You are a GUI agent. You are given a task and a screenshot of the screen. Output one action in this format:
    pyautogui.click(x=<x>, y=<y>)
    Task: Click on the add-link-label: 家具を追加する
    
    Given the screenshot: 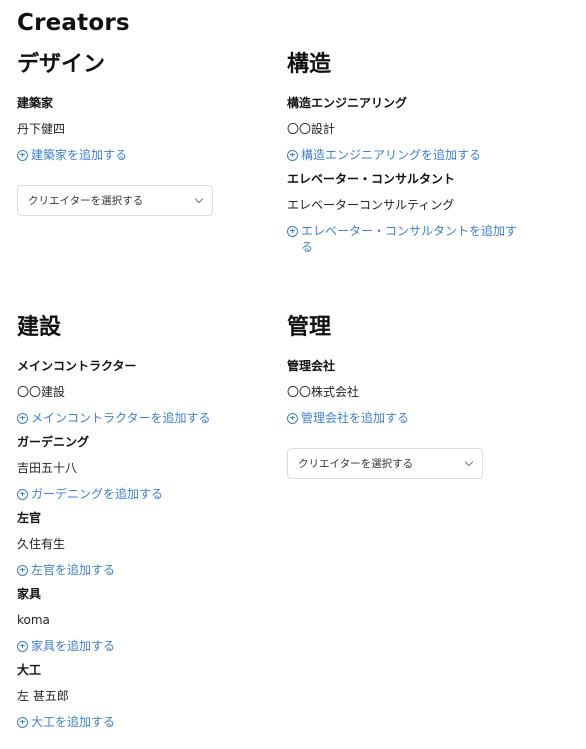 What is the action you would take?
    pyautogui.click(x=73, y=646)
    